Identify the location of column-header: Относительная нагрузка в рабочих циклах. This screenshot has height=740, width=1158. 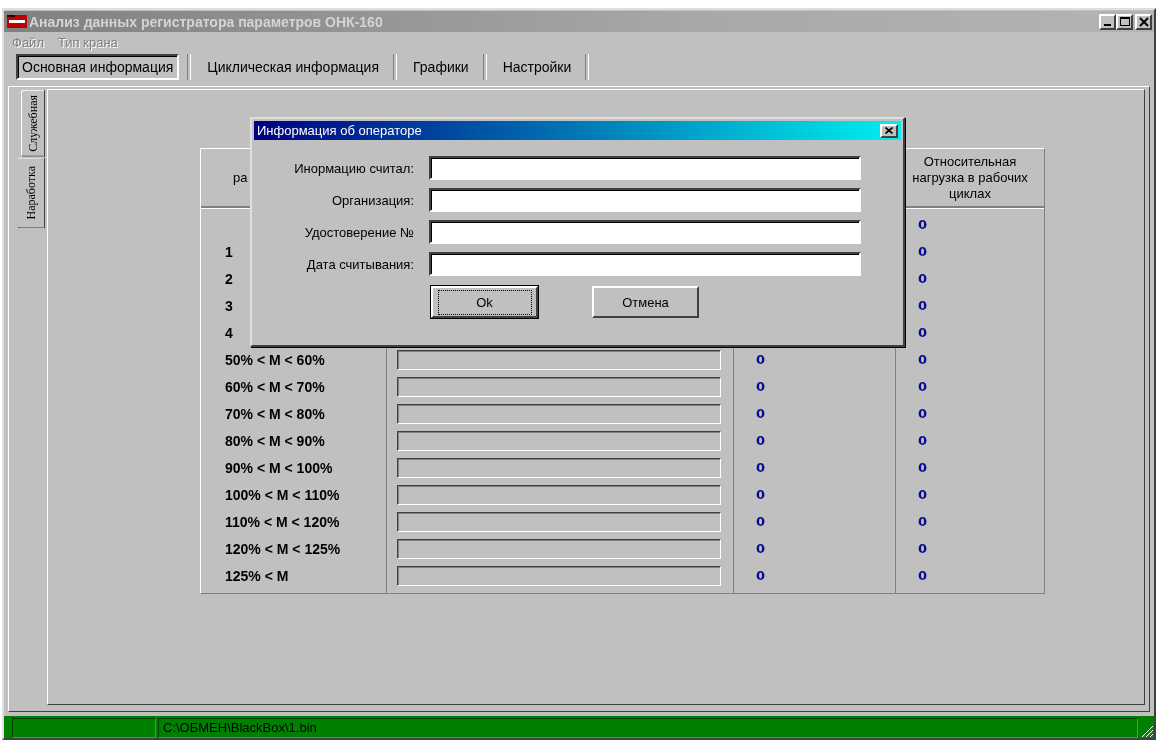
(970, 177).